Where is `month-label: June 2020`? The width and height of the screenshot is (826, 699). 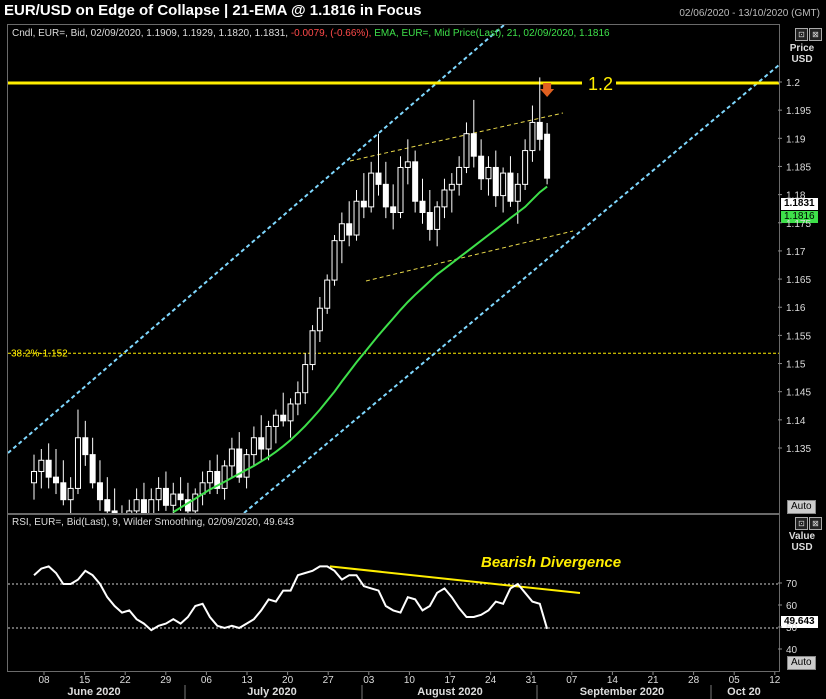
month-label: June 2020 is located at coordinates (93, 692).